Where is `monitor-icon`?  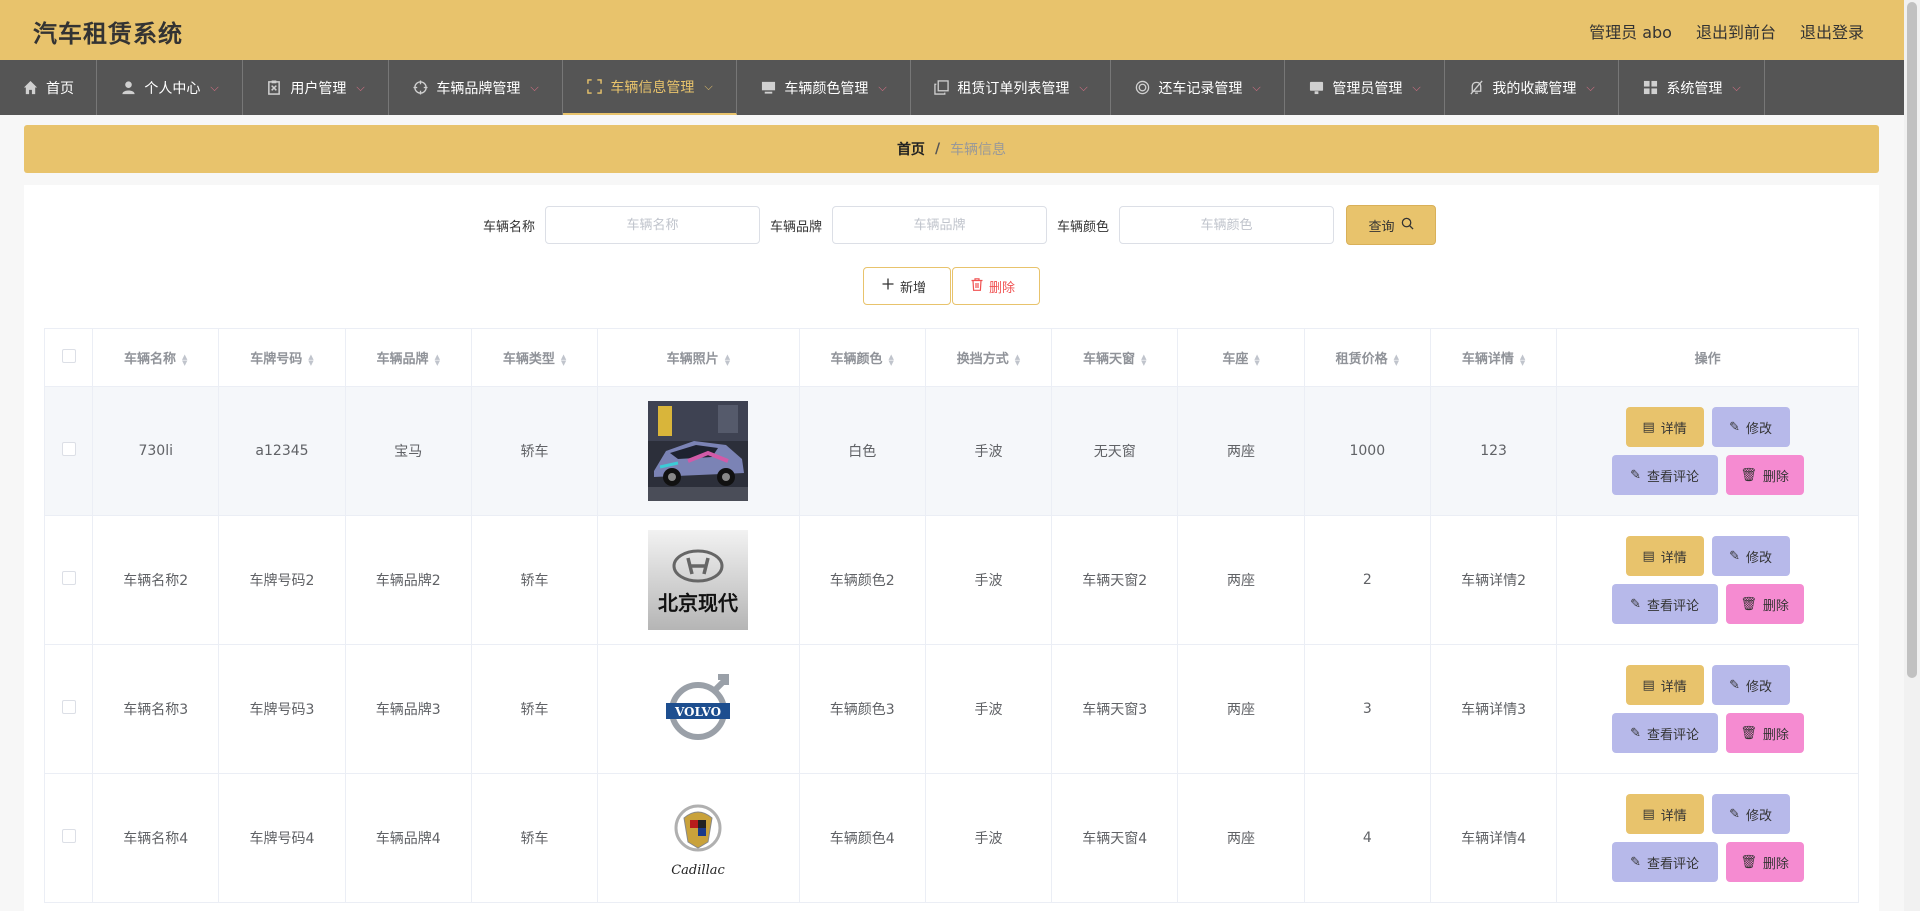
monitor-icon is located at coordinates (768, 88).